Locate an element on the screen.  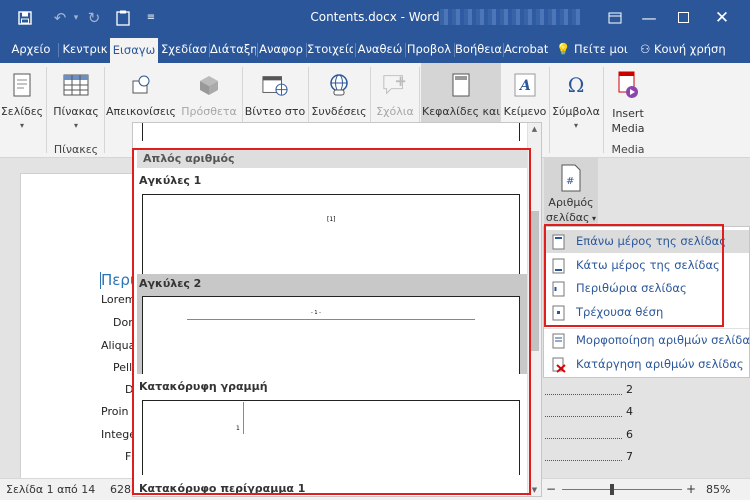
comment-icon is located at coordinates (395, 85).